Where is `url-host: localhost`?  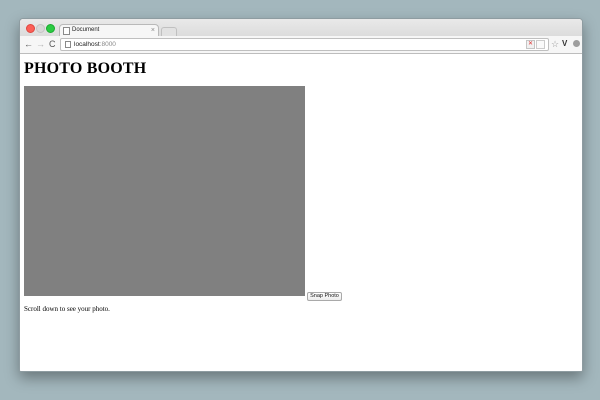
url-host: localhost is located at coordinates (87, 44).